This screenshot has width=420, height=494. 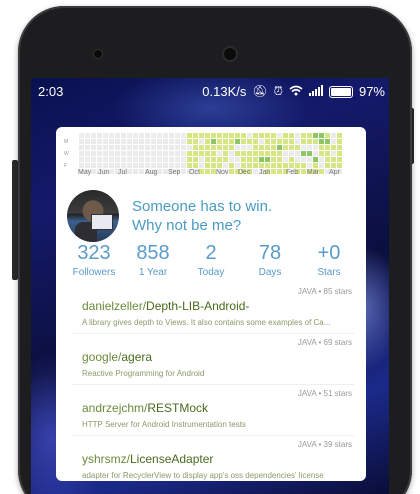 I want to click on repo-title: google/agera, so click(x=117, y=357).